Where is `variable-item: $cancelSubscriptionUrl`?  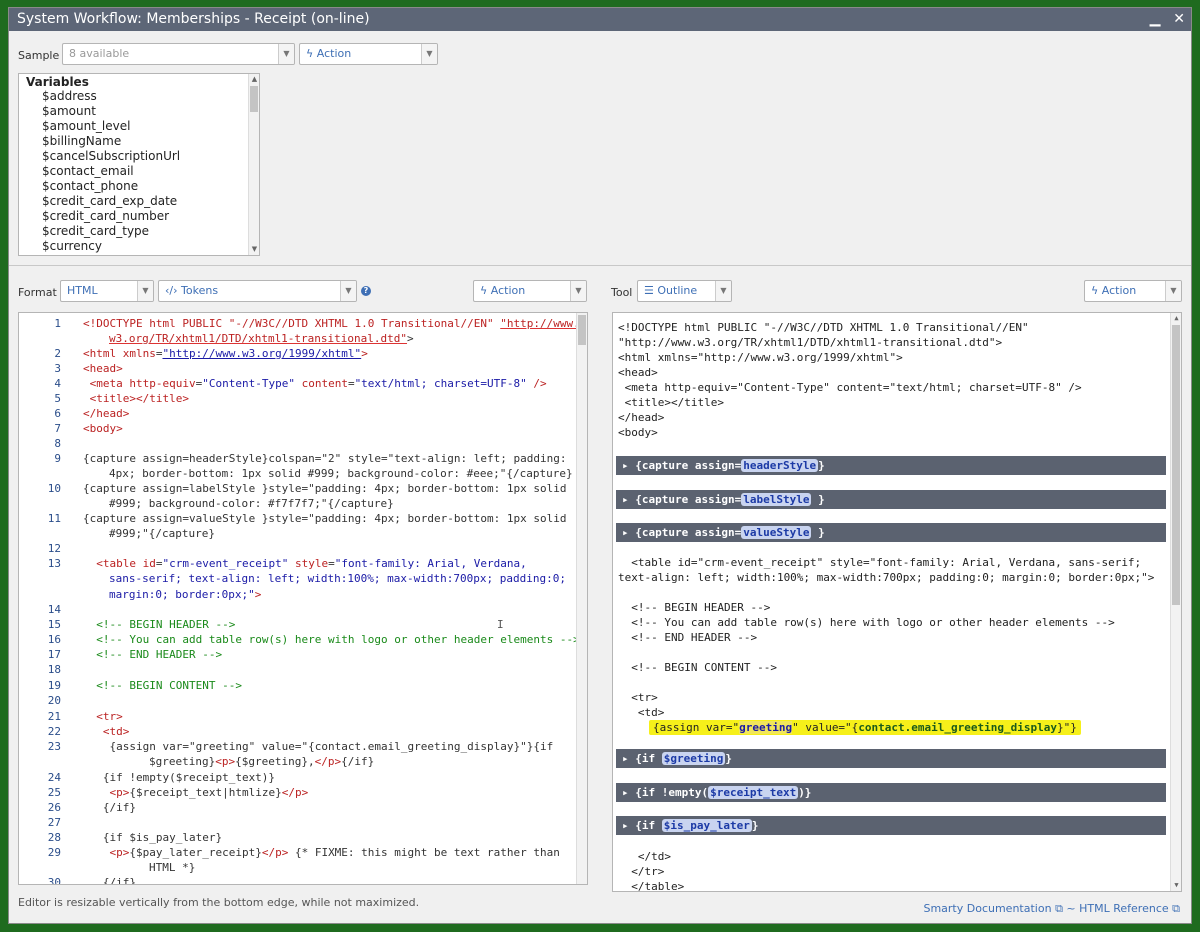
variable-item: $cancelSubscriptionUrl is located at coordinates (139, 156).